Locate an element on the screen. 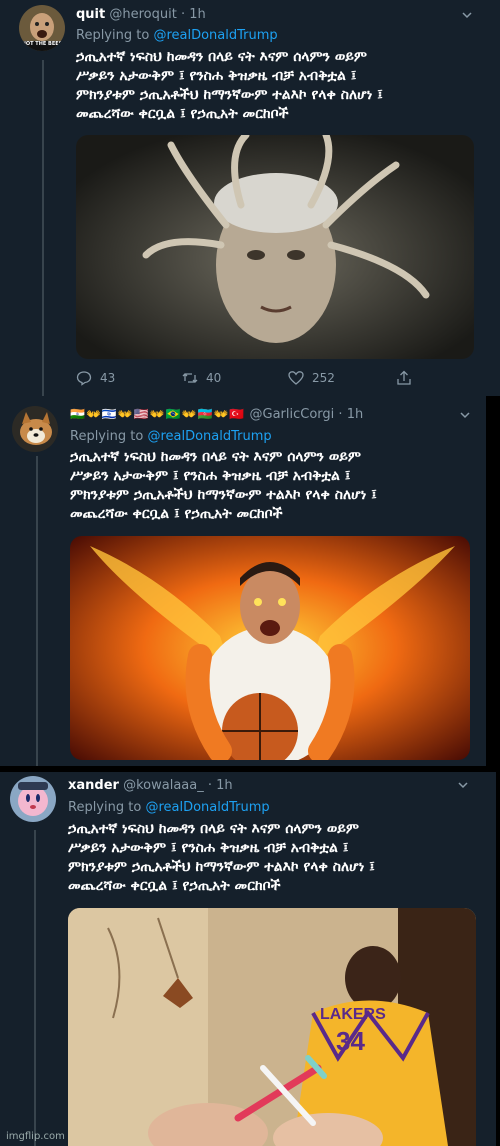 The width and height of the screenshot is (500, 1146). reply-icon is located at coordinates (84, 378).